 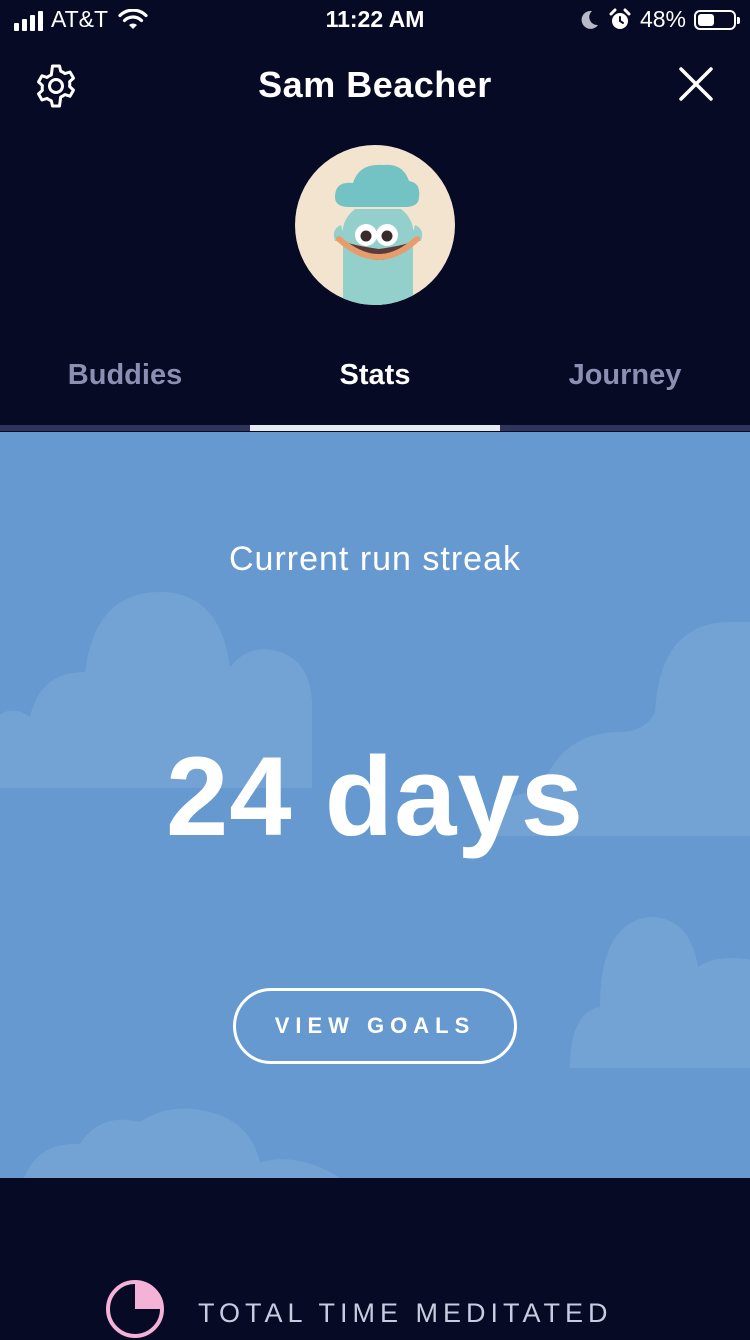 What do you see at coordinates (662, 19) in the screenshot?
I see `battery-percent: 48%` at bounding box center [662, 19].